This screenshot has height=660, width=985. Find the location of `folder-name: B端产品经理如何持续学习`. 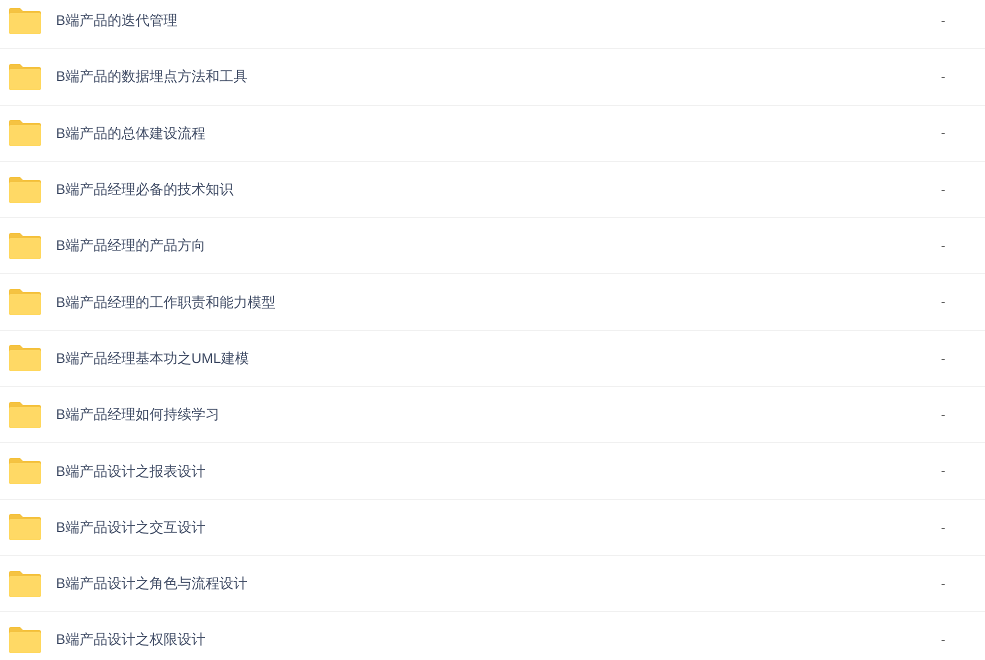

folder-name: B端产品经理如何持续学习 is located at coordinates (490, 415).